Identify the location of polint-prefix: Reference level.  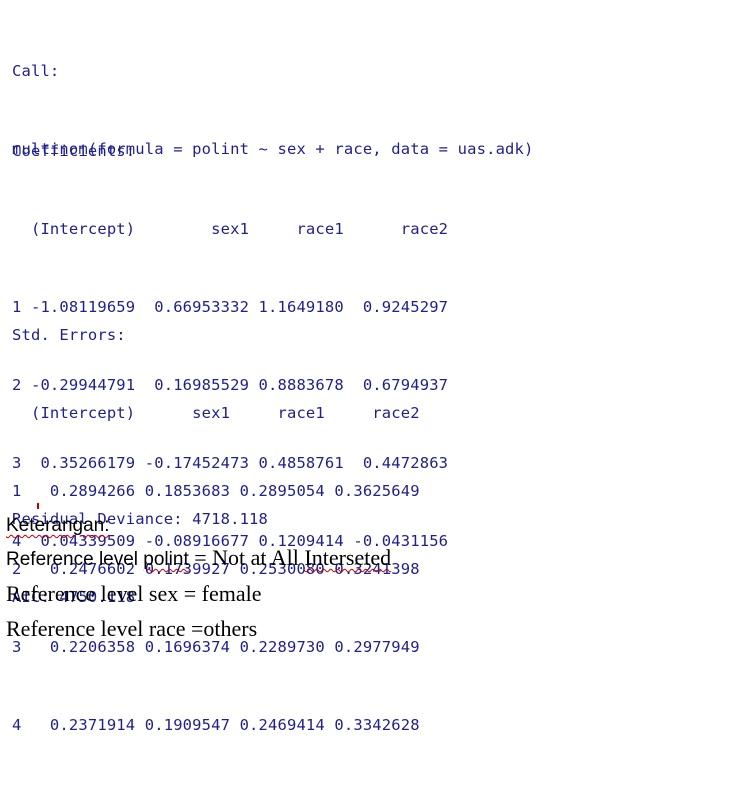
(75, 559).